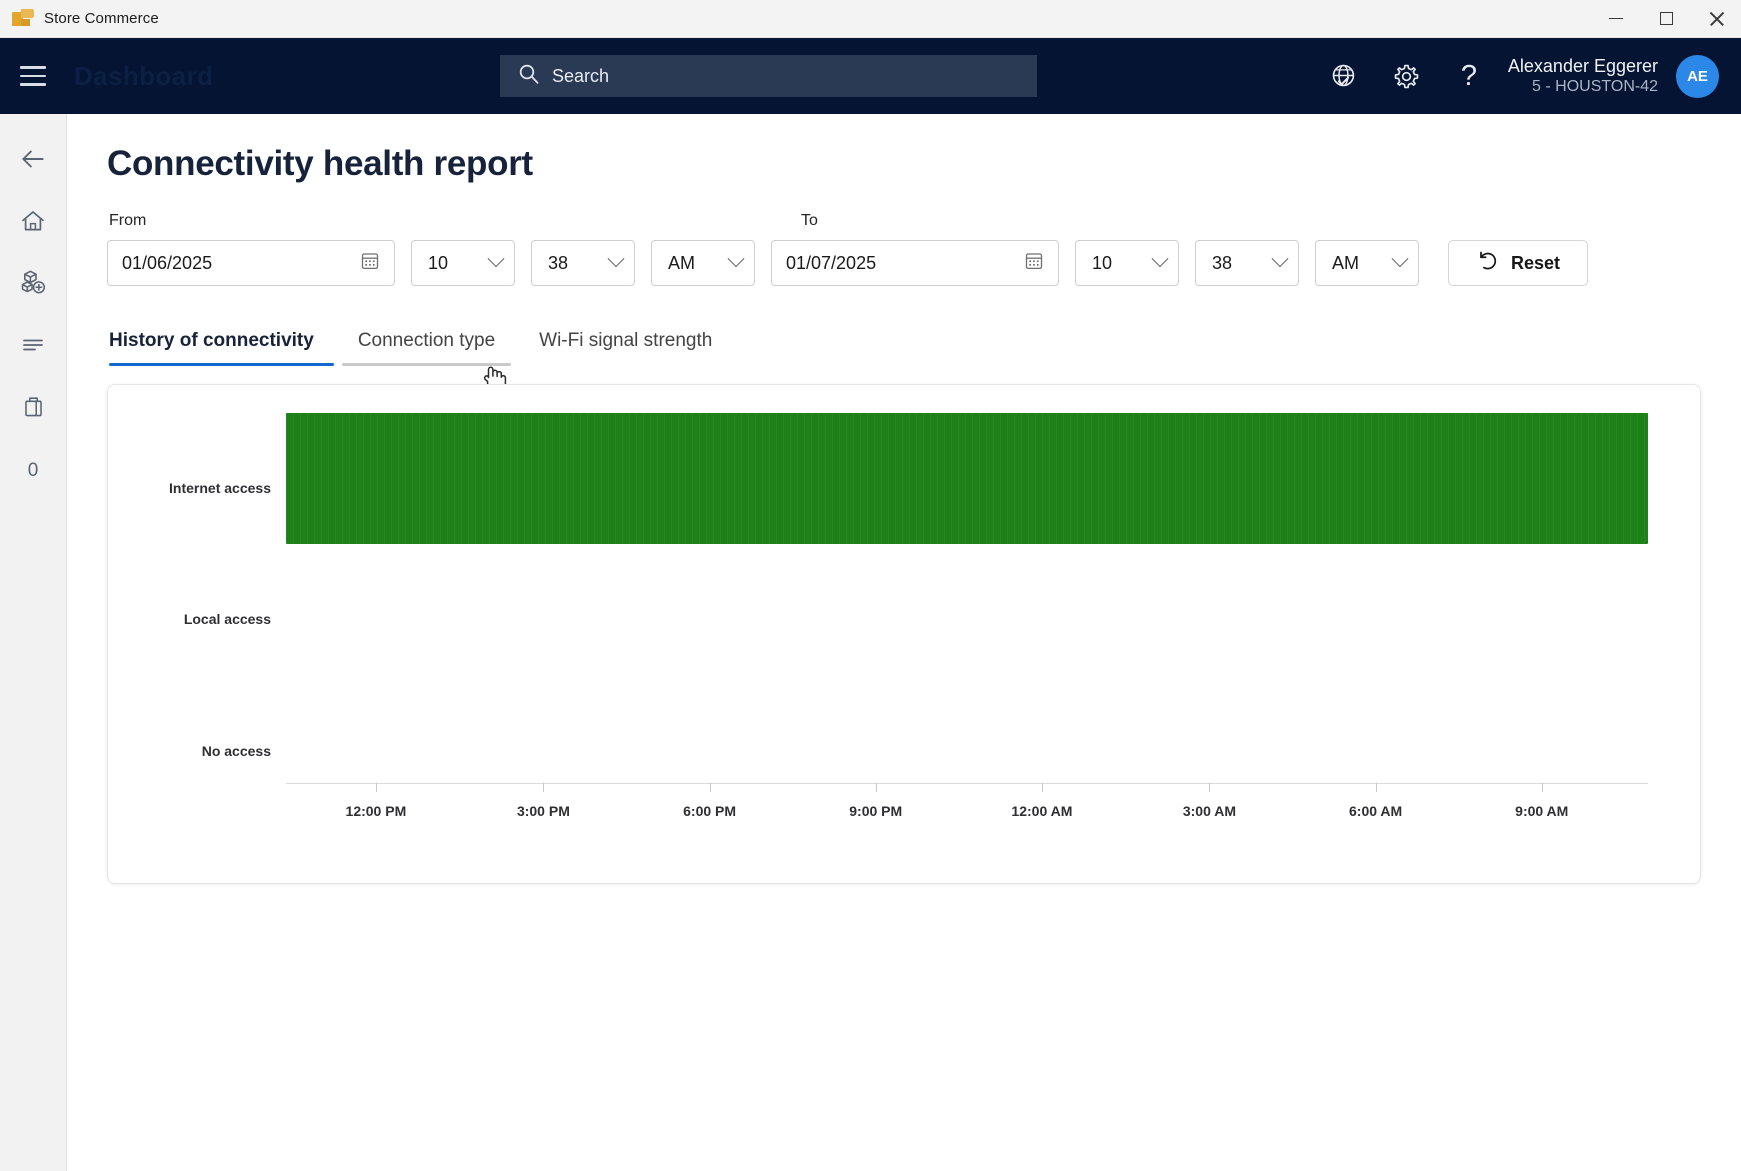 Image resolution: width=1741 pixels, height=1171 pixels. Describe the element at coordinates (626, 340) in the screenshot. I see `tab-label: Wi-Fi signal strength` at that location.